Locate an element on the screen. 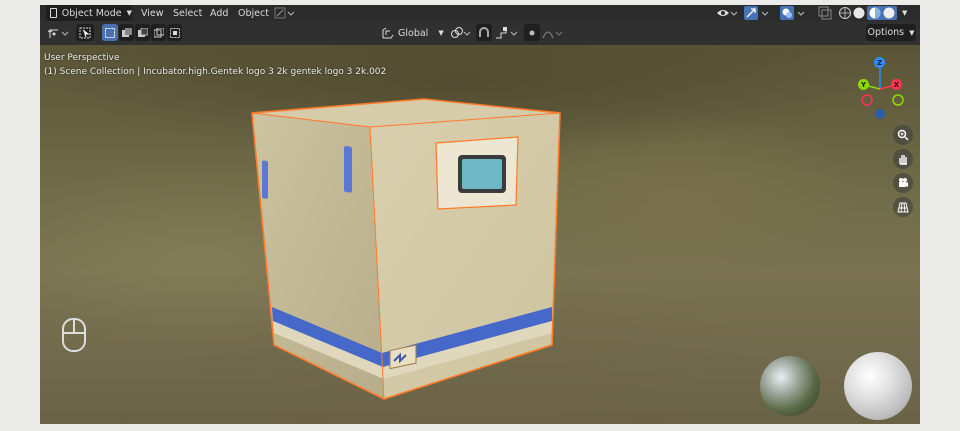  mode-dropdown: Object Mode ▼ is located at coordinates (89, 13).